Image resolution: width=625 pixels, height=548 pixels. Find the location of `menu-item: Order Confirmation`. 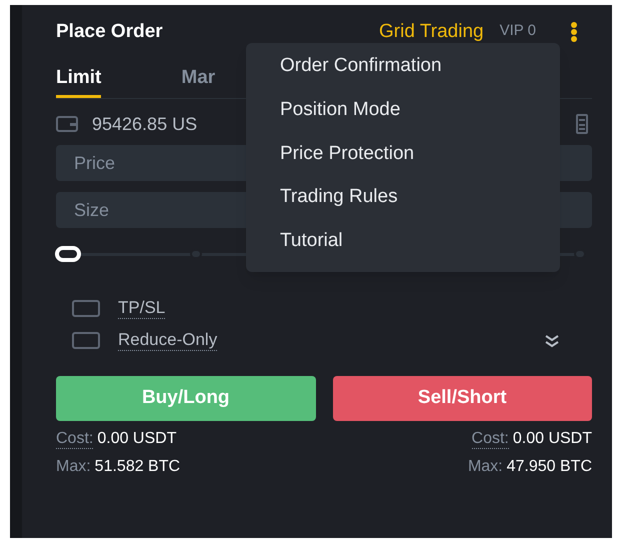

menu-item: Order Confirmation is located at coordinates (420, 75).